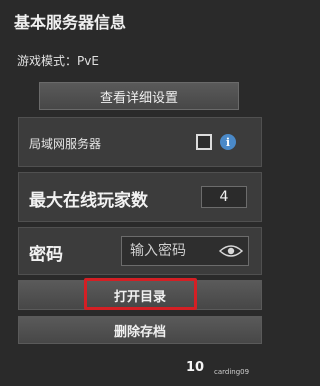  I want to click on game-mode-label: 游戏模式：PvE, so click(58, 61).